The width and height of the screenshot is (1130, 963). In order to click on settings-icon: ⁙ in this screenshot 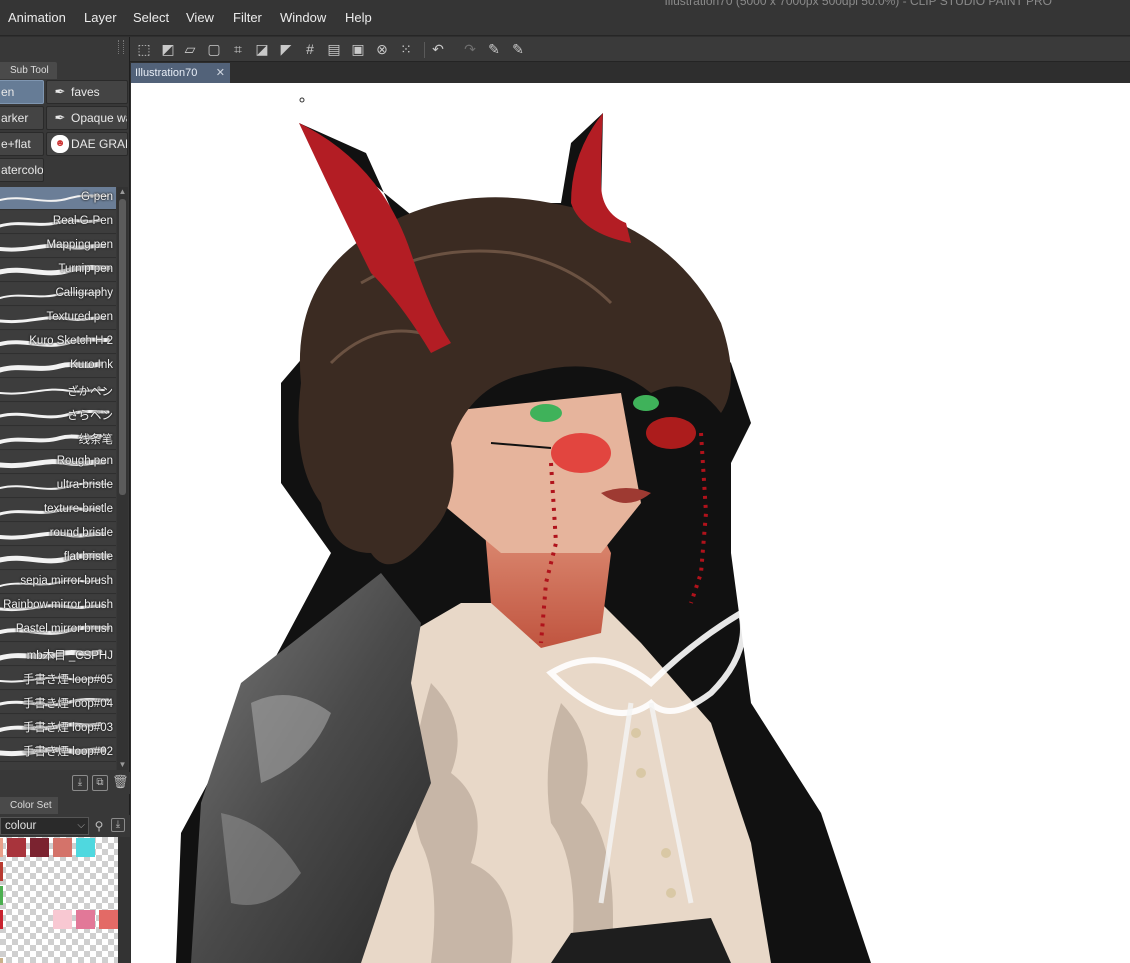, I will do `click(406, 49)`.